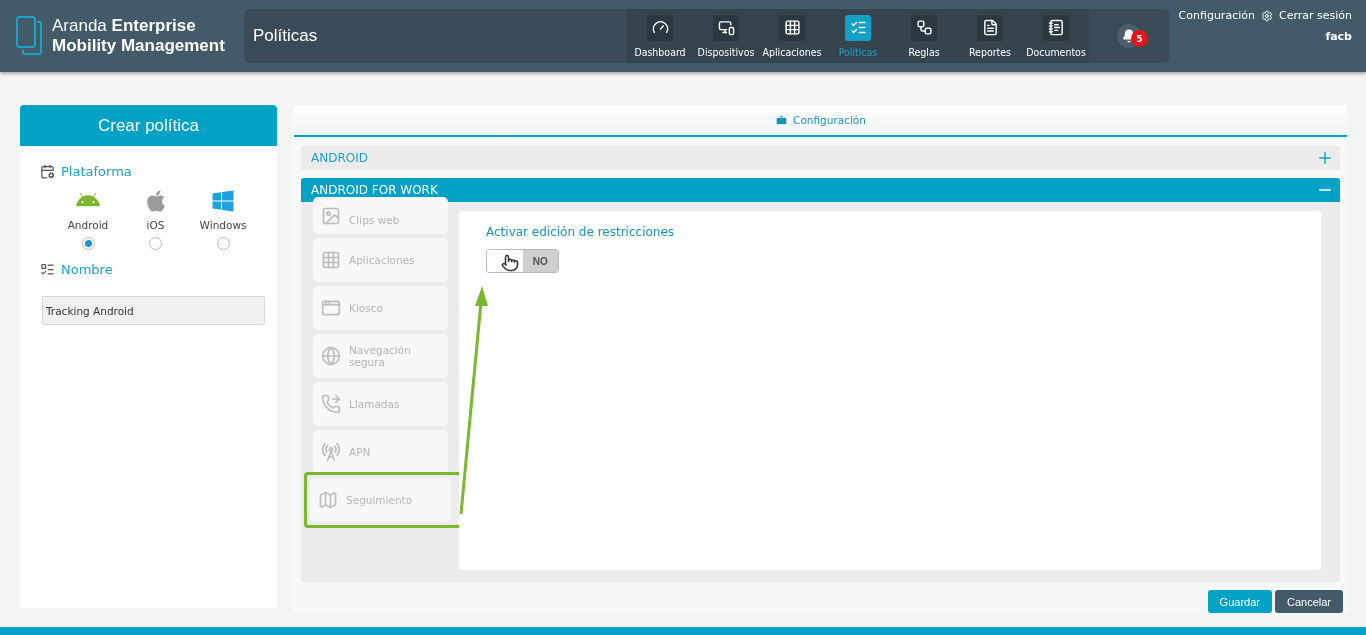 This screenshot has height=635, width=1366. I want to click on platform-label: Windows, so click(223, 225).